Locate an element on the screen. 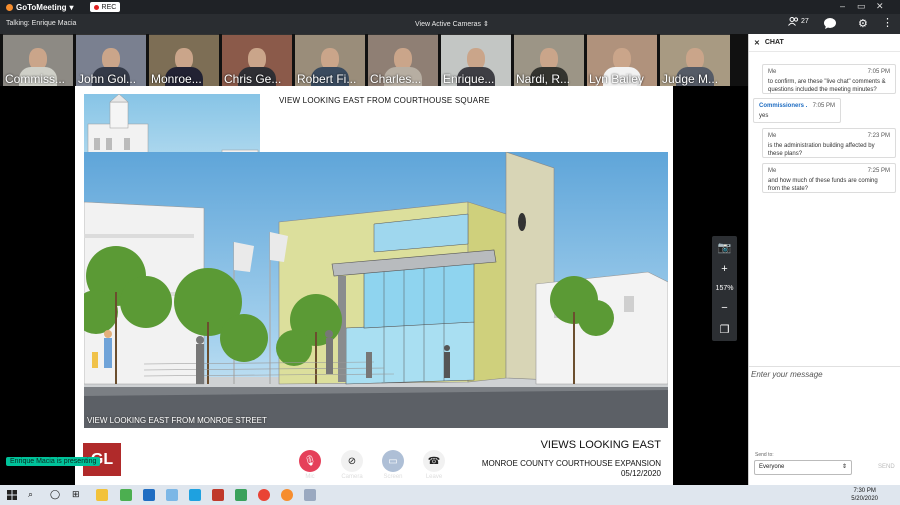 This screenshot has width=900, height=505. camera-snapshot-icon: 📷 is located at coordinates (725, 247).